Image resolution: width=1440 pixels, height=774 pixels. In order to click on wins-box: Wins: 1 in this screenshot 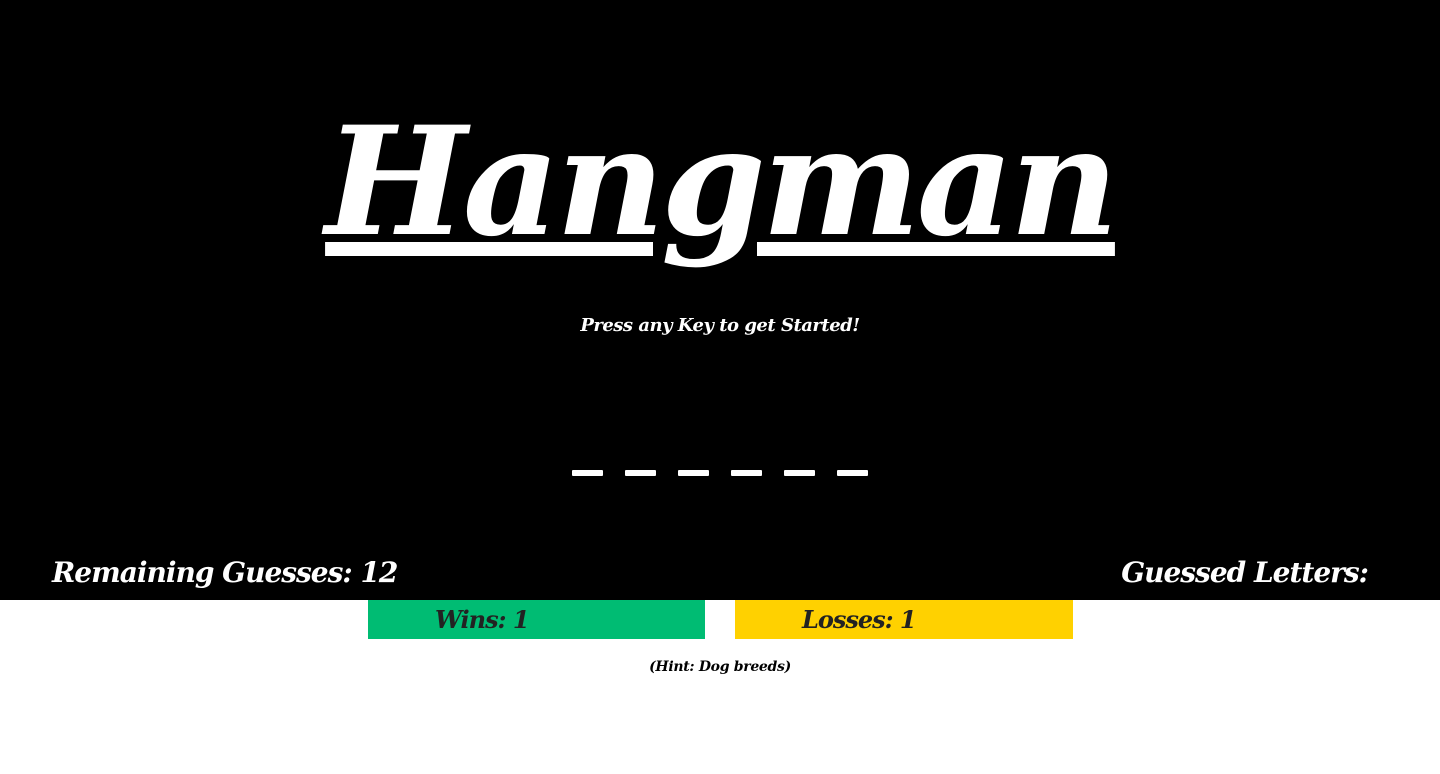, I will do `click(536, 619)`.